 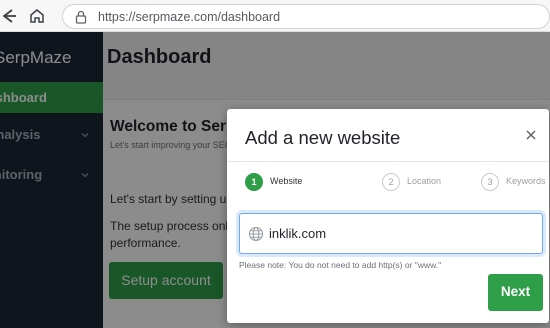 What do you see at coordinates (391, 182) in the screenshot?
I see `step-number: 2` at bounding box center [391, 182].